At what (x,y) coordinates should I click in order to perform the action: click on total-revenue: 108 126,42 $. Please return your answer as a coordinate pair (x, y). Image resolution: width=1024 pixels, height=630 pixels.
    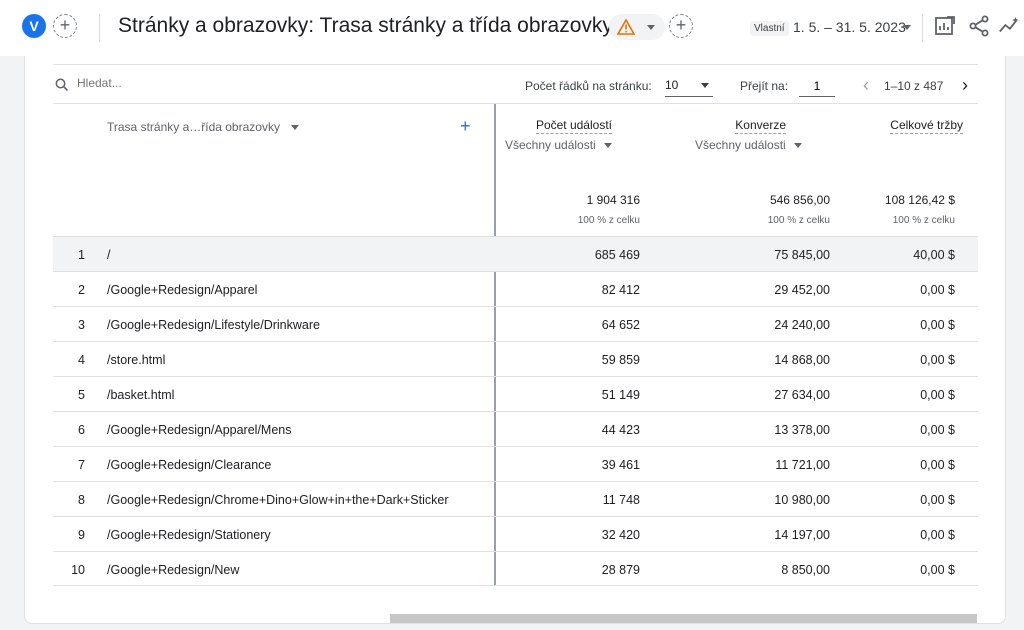
    Looking at the image, I should click on (919, 200).